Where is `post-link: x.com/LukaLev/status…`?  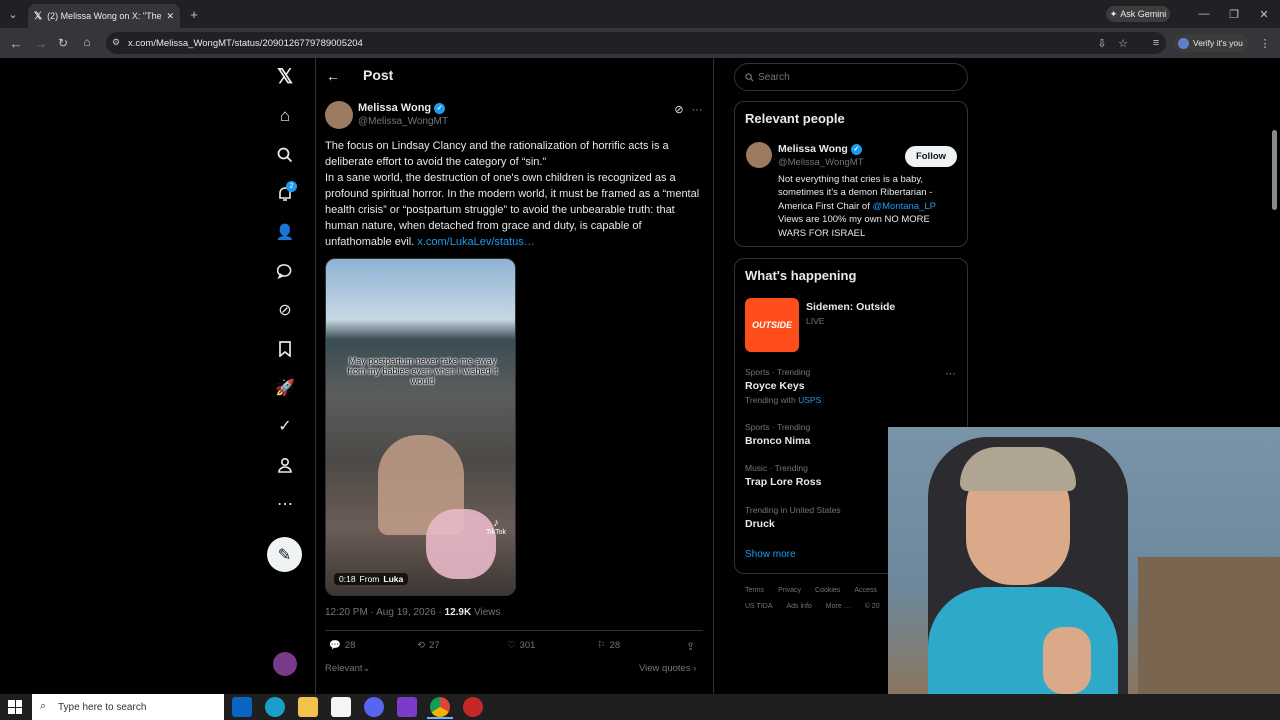 post-link: x.com/LukaLev/status… is located at coordinates (475, 242).